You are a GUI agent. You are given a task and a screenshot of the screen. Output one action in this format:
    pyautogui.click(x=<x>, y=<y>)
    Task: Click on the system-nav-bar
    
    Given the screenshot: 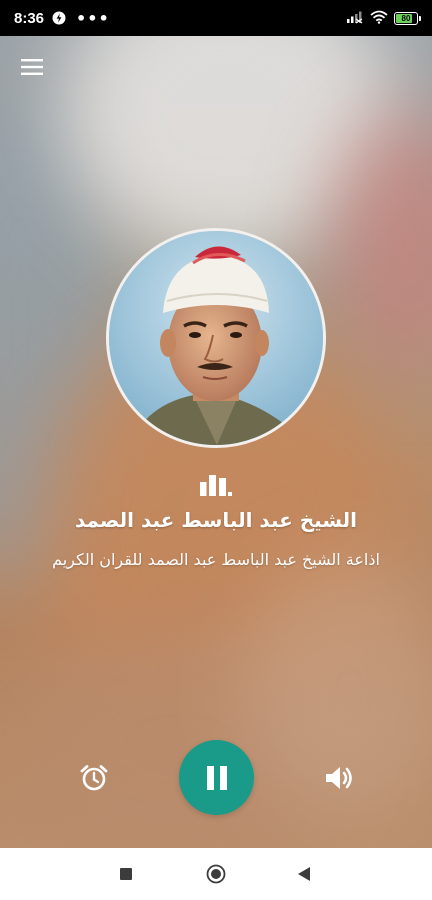 What is the action you would take?
    pyautogui.click(x=216, y=874)
    